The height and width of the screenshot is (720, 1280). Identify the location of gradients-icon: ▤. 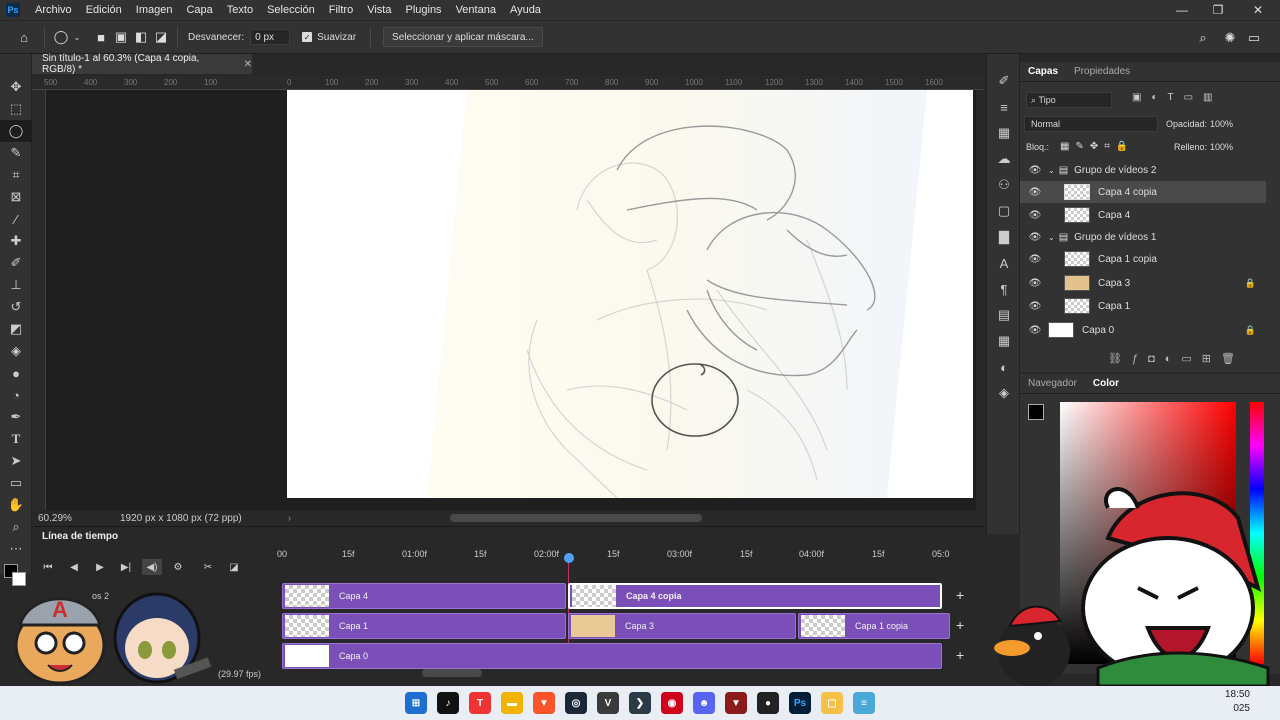
(1004, 315).